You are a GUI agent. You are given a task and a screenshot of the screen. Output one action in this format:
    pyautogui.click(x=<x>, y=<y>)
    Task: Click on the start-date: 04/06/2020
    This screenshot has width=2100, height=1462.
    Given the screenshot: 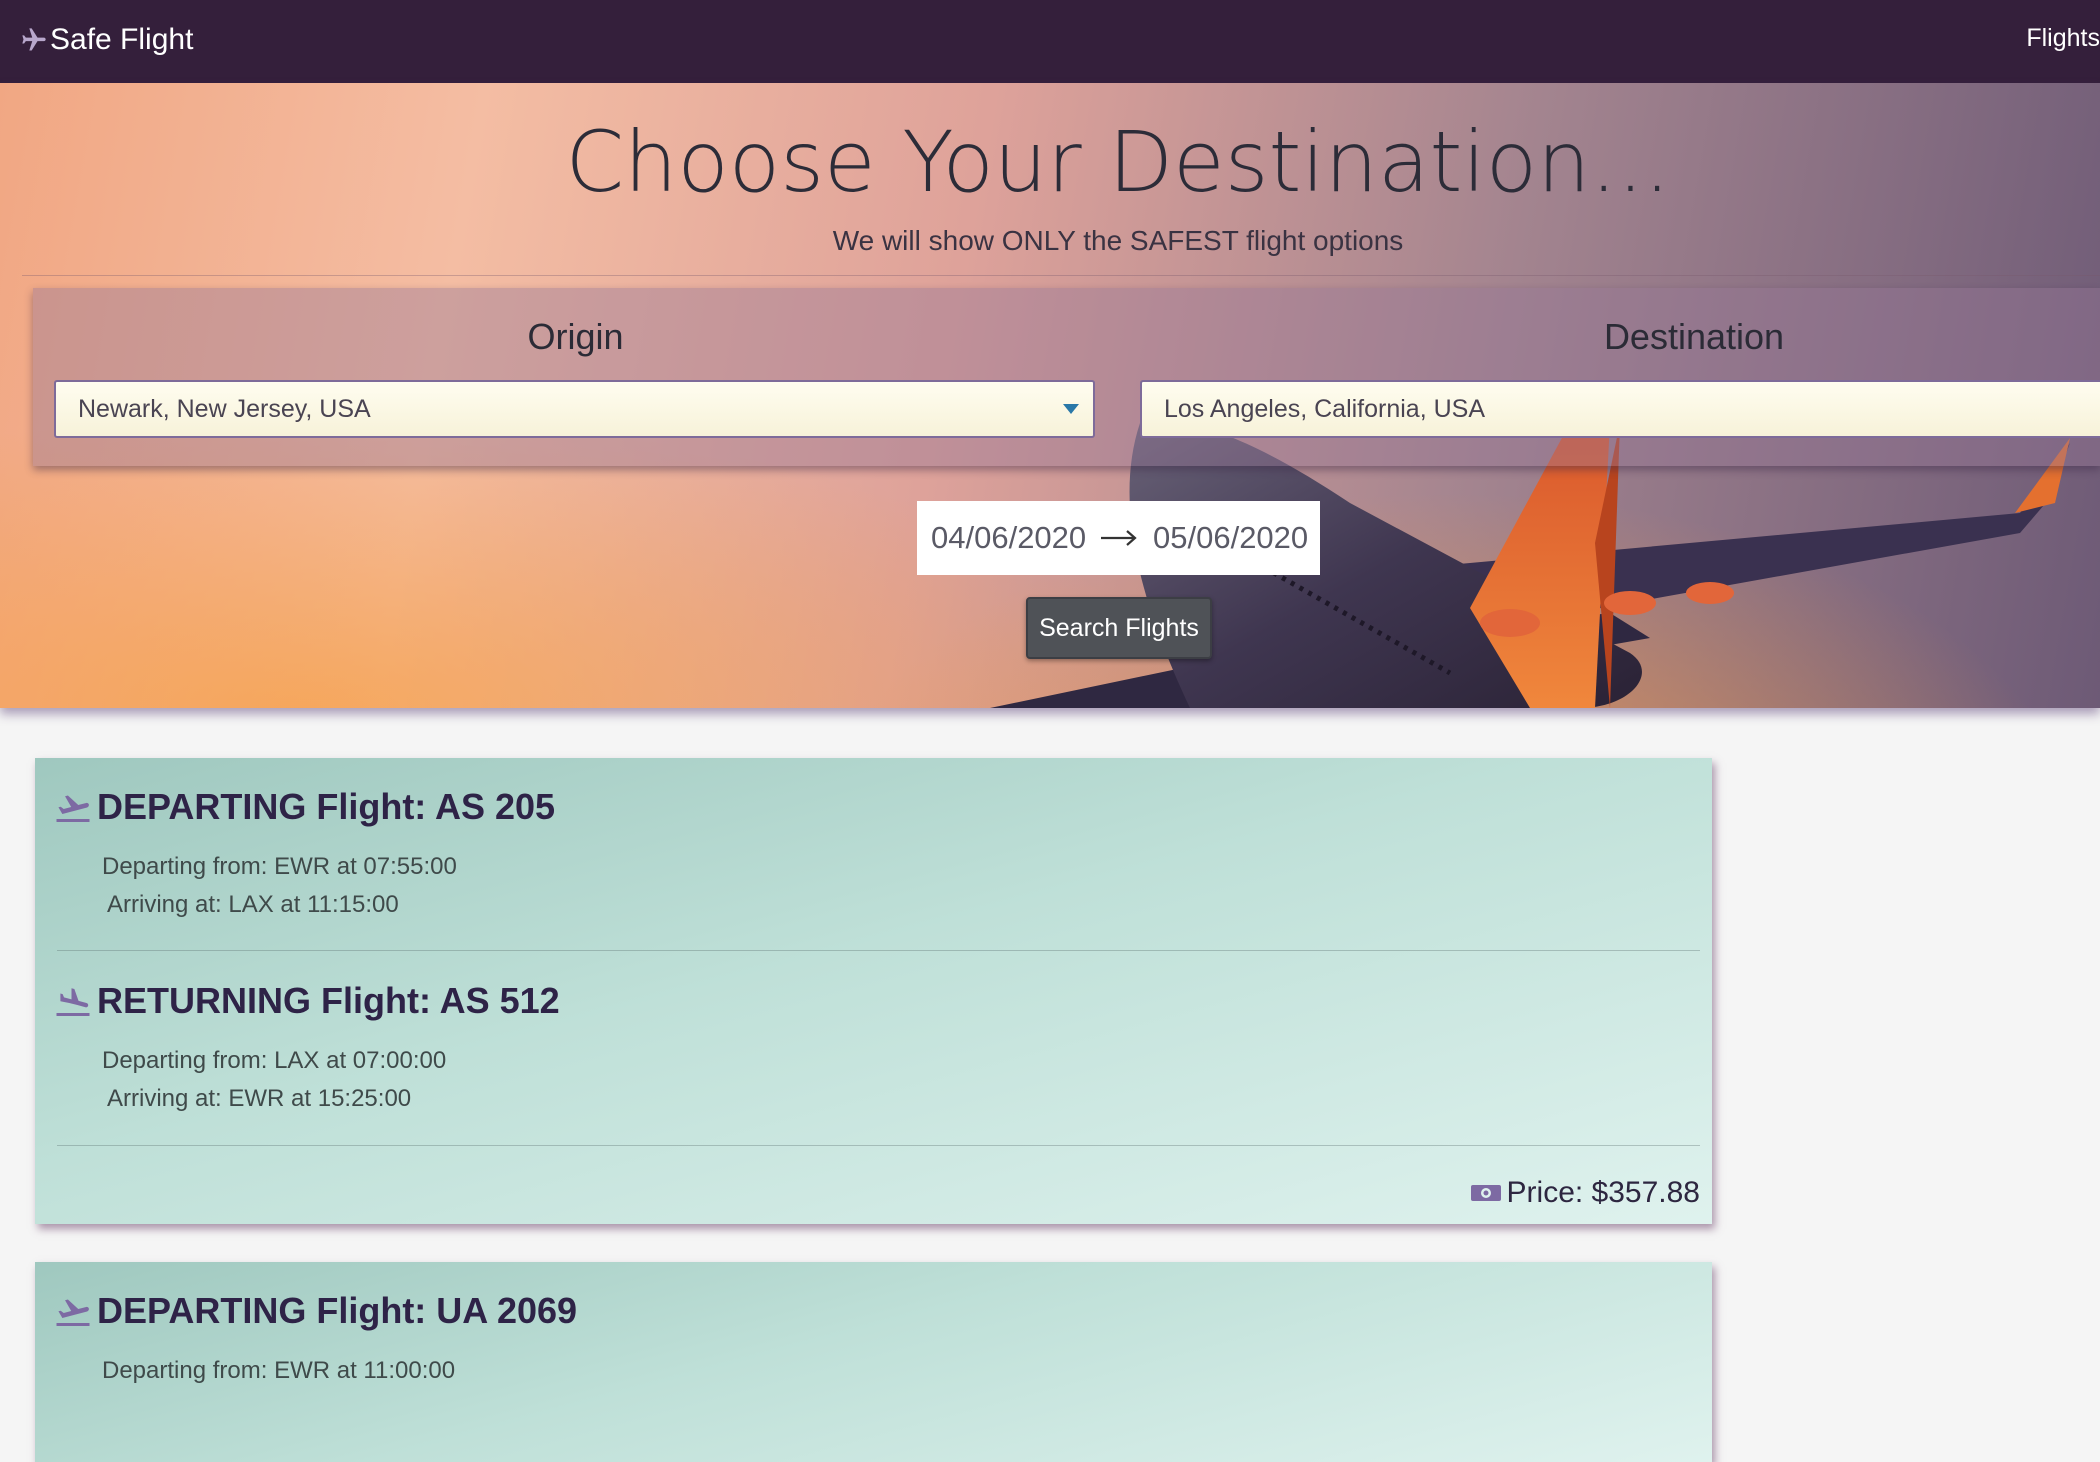 What is the action you would take?
    pyautogui.click(x=1008, y=538)
    